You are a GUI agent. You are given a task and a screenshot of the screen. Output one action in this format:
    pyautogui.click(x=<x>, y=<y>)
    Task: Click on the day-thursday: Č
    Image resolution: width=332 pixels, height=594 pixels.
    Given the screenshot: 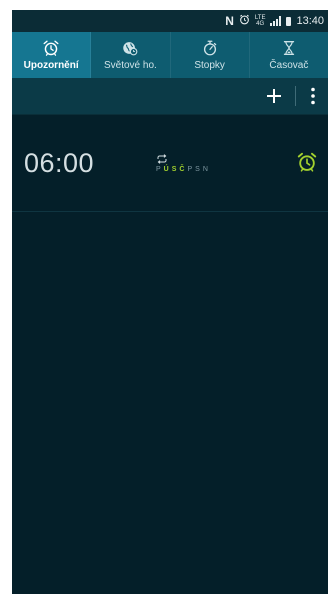 What is the action you would take?
    pyautogui.click(x=182, y=169)
    